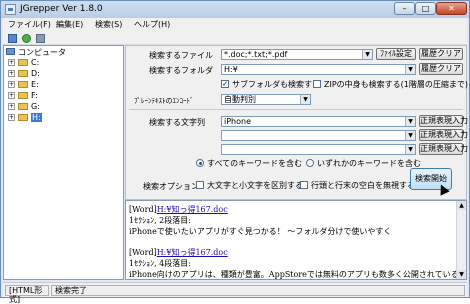 The height and width of the screenshot is (304, 470). Describe the element at coordinates (35, 62) in the screenshot. I see `tree-item-label: C:` at that location.